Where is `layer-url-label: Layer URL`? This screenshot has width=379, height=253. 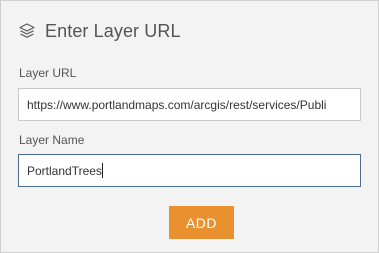
layer-url-label: Layer URL is located at coordinates (48, 73).